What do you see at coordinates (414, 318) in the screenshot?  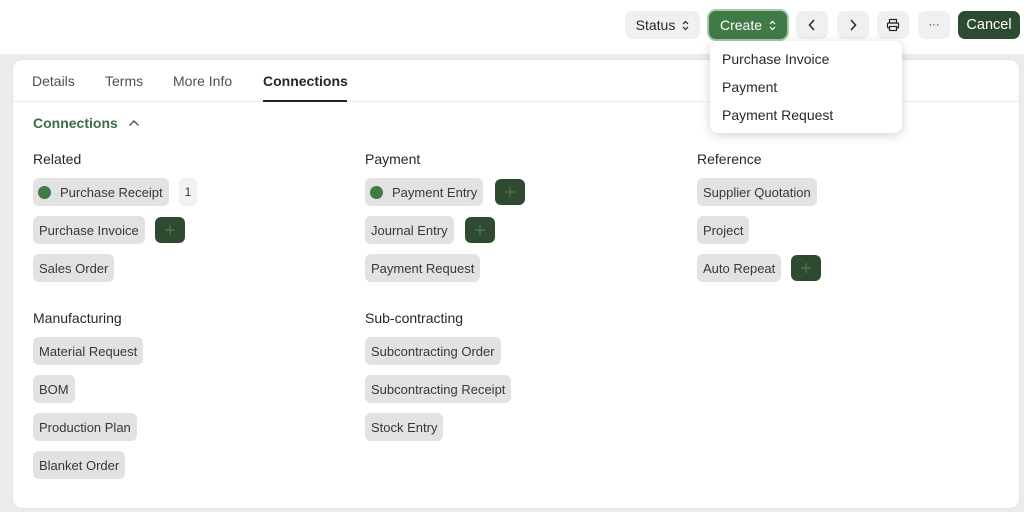 I see `group-title-subcontracting: Sub-contracting` at bounding box center [414, 318].